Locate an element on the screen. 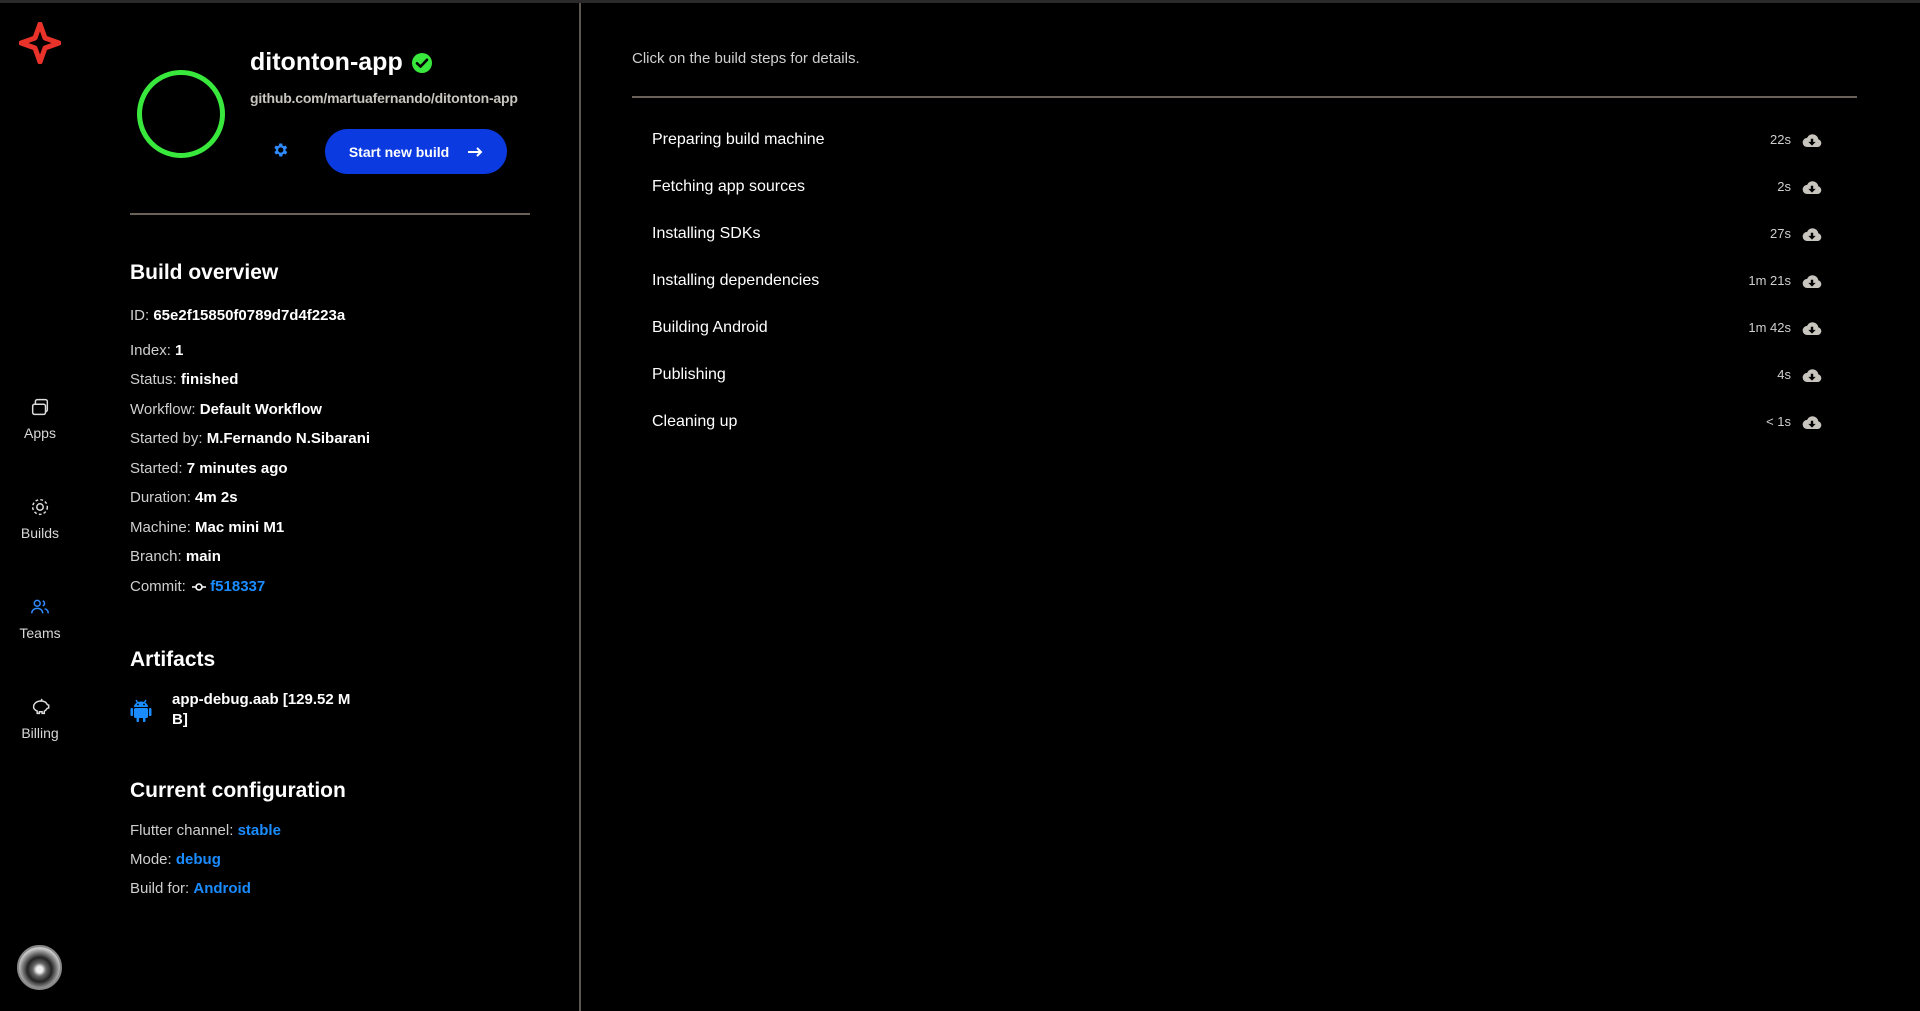  build-step-row: Installing dependencies 1m 21s is located at coordinates (1244, 283).